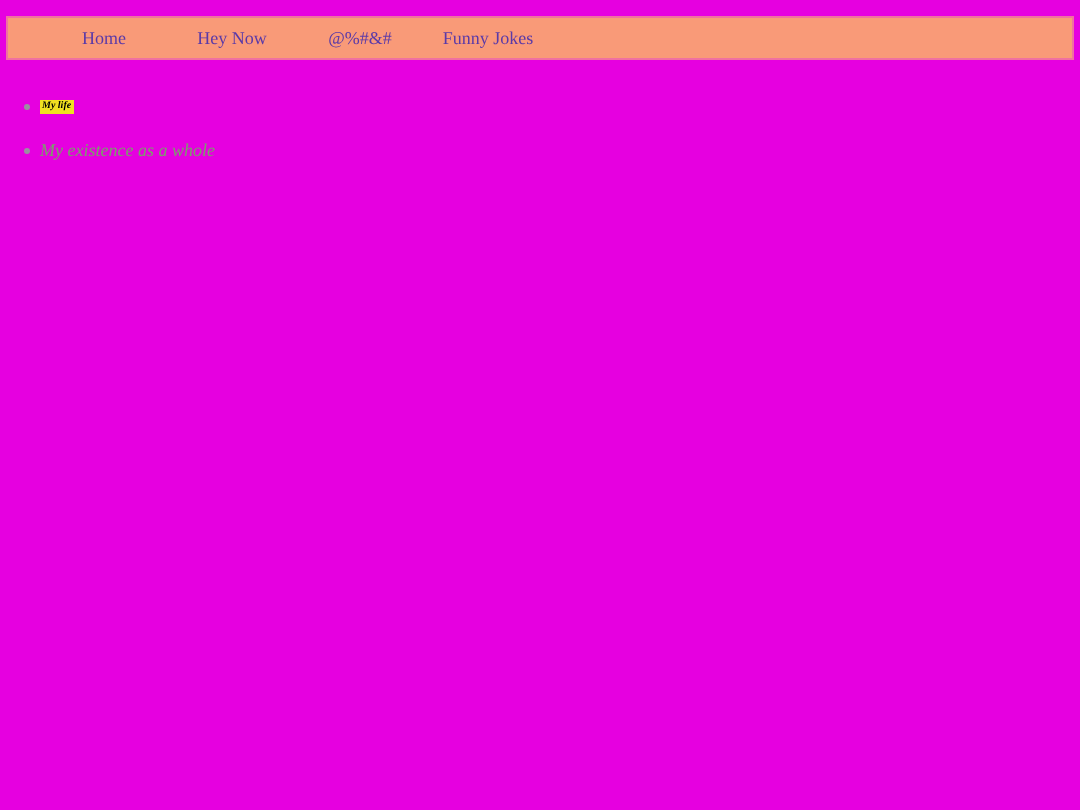 This screenshot has height=810, width=1080. I want to click on nav-link: @%#&#, so click(360, 38).